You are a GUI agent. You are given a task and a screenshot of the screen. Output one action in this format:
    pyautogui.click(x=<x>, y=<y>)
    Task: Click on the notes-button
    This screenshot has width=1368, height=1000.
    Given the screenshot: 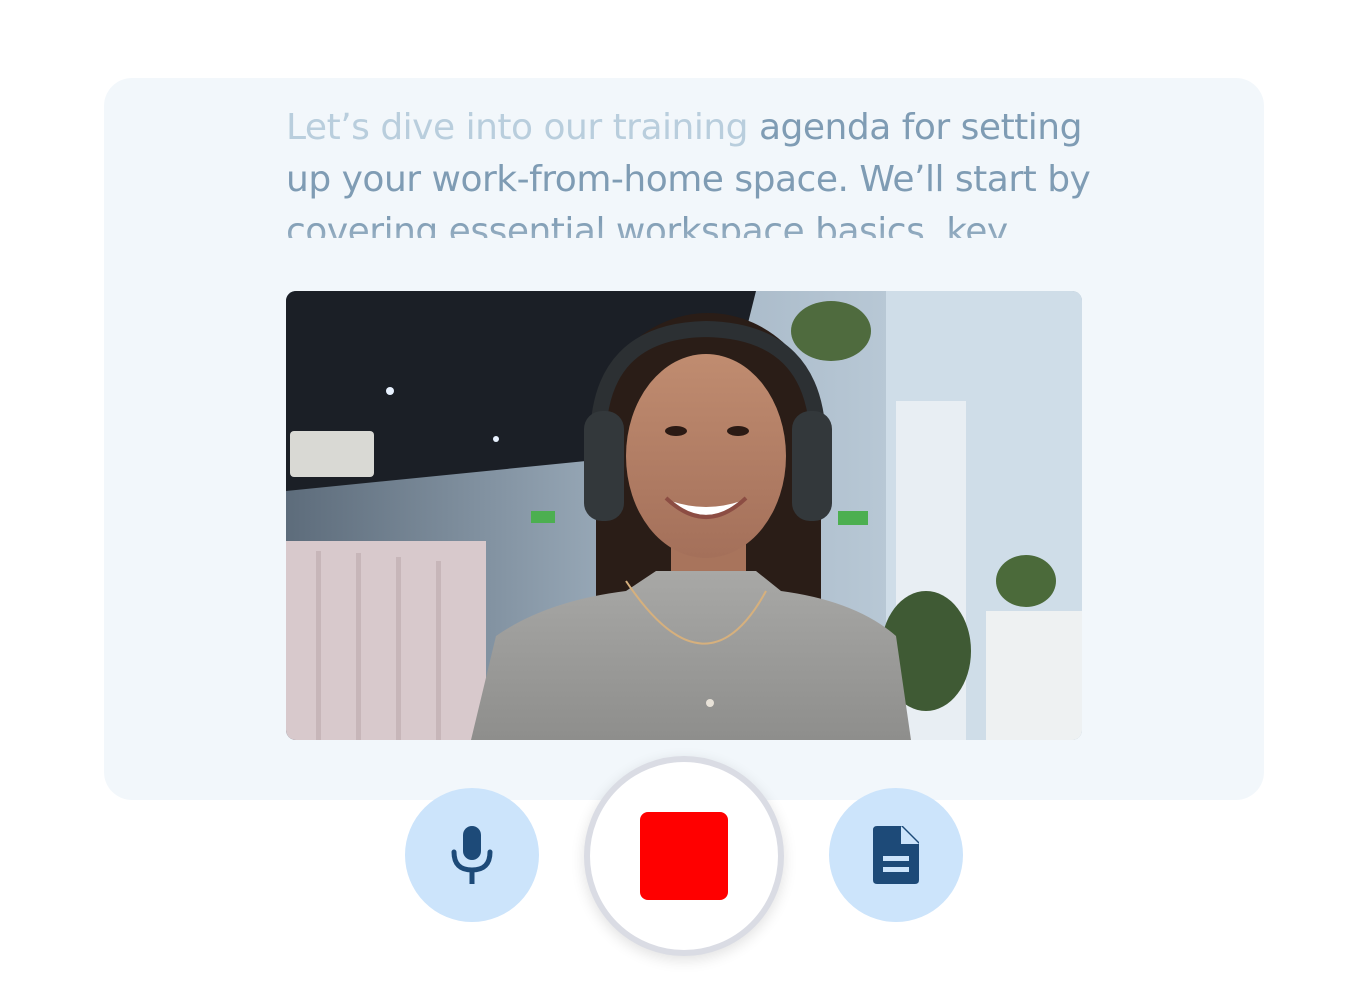 What is the action you would take?
    pyautogui.click(x=896, y=855)
    